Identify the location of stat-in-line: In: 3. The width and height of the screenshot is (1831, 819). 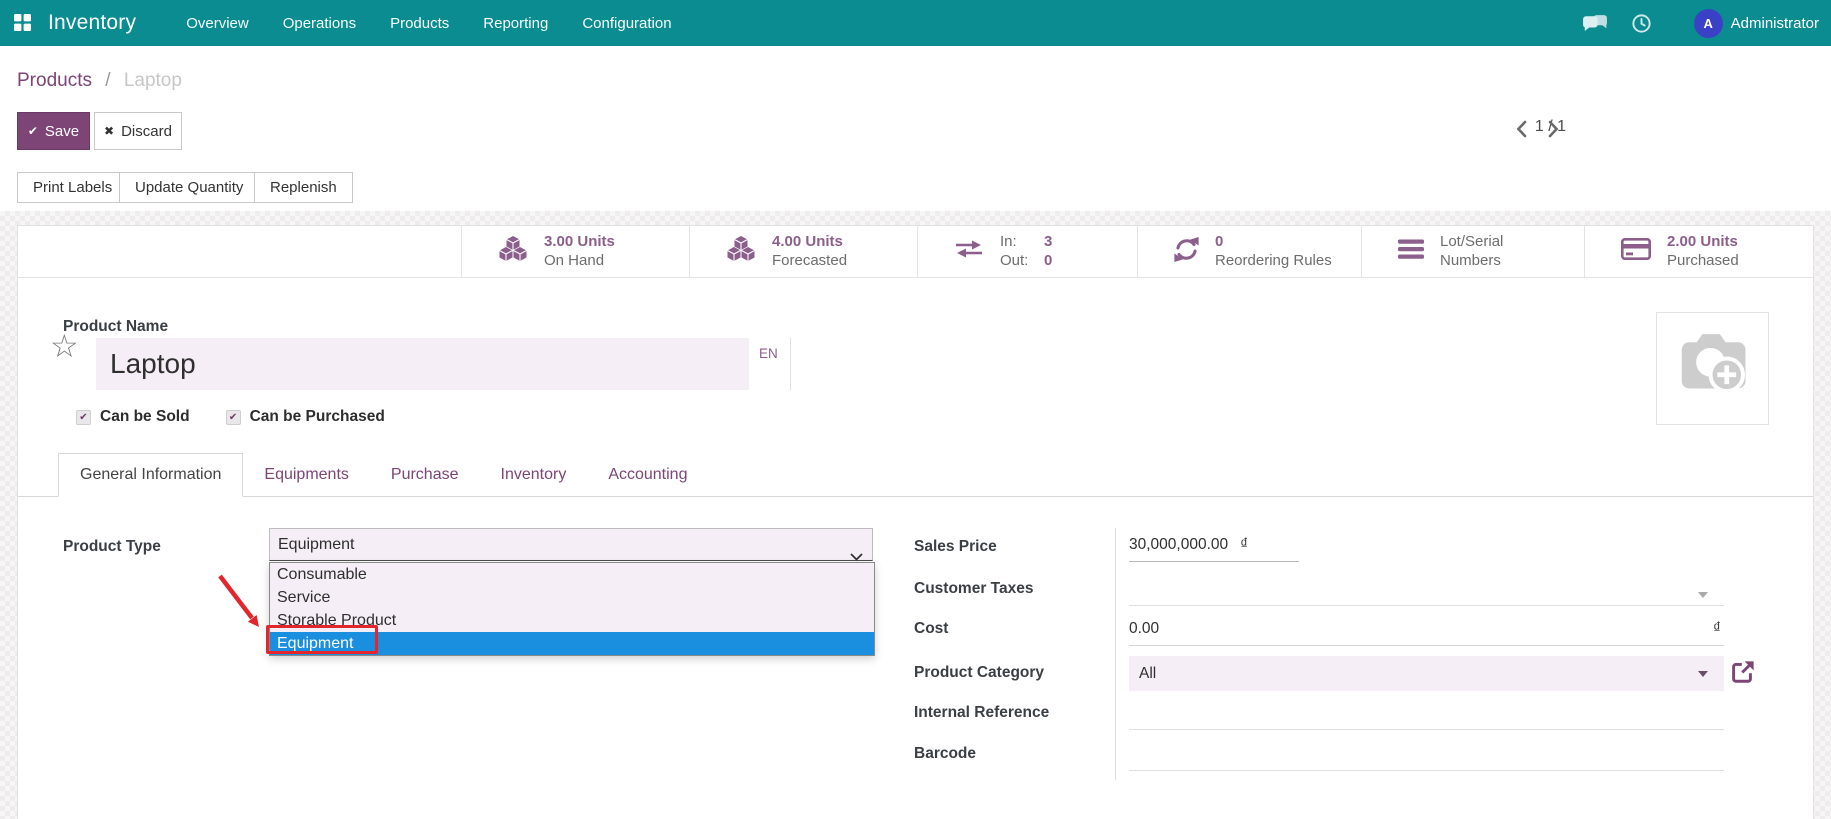
(1026, 241).